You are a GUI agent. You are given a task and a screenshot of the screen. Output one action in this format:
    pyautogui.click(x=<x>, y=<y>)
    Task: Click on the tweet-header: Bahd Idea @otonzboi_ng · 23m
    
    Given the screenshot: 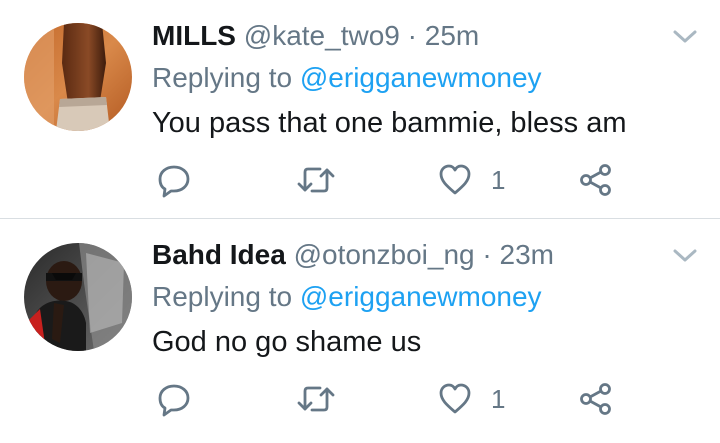 What is the action you would take?
    pyautogui.click(x=353, y=255)
    